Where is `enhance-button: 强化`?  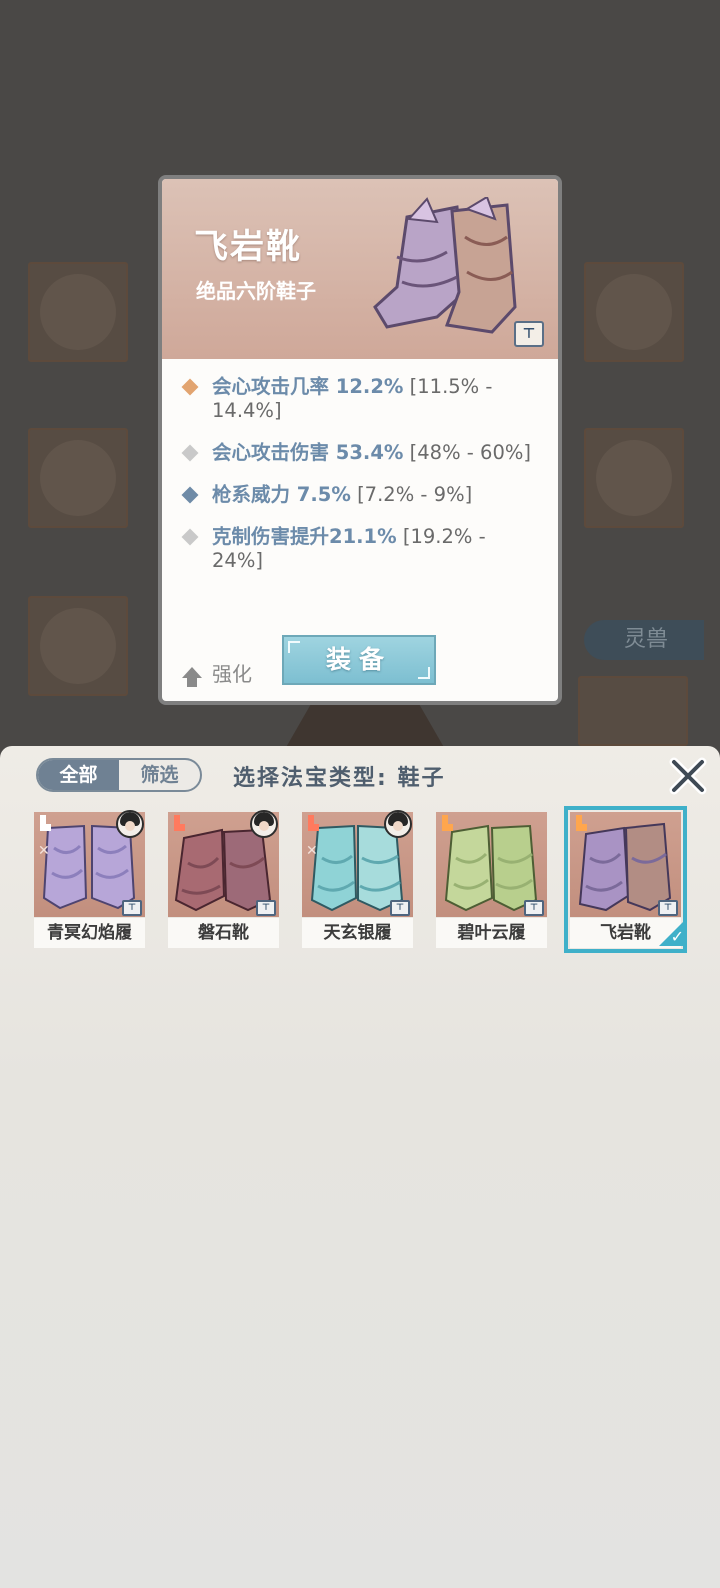
enhance-button: 强化 is located at coordinates (217, 672).